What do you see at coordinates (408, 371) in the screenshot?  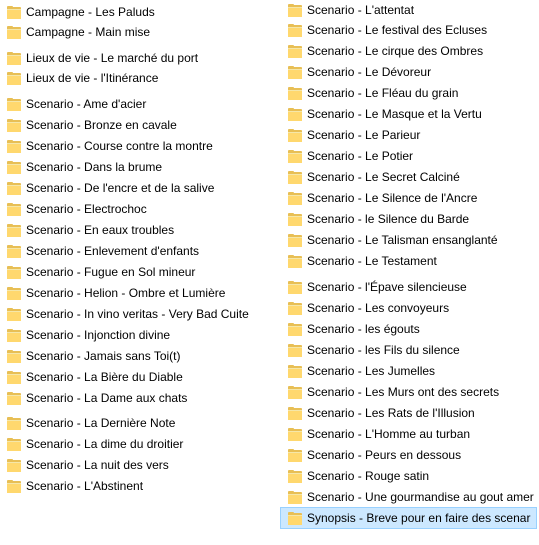 I see `folder-item-scenario-les-jumelles: Scenario - Les Jumelles` at bounding box center [408, 371].